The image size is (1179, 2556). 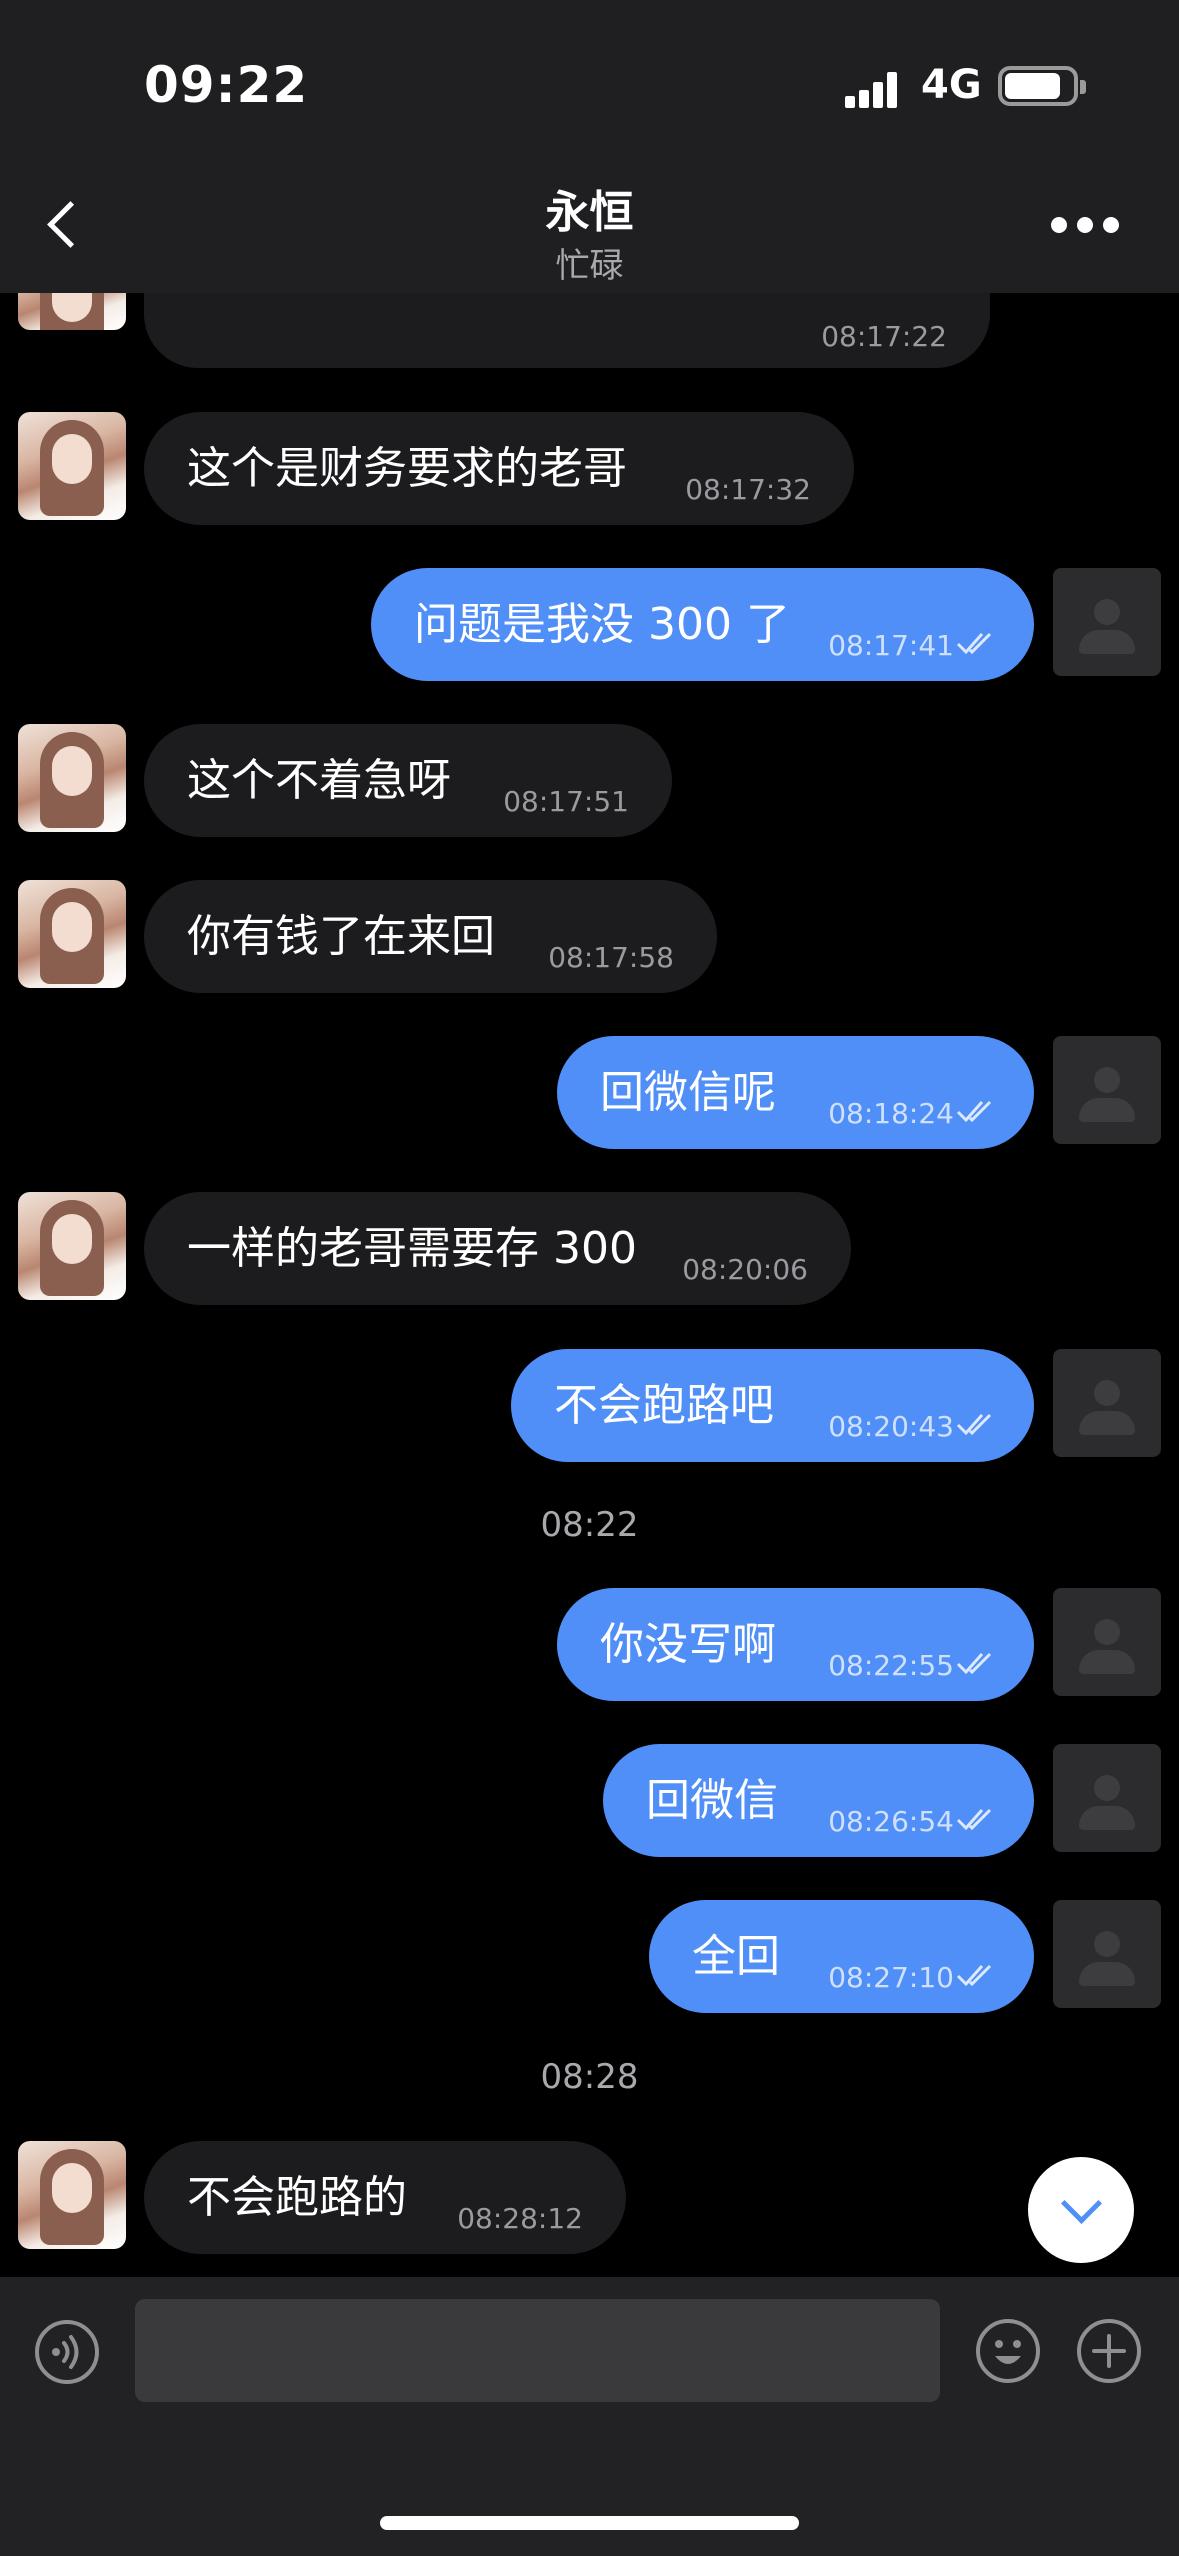 What do you see at coordinates (818, 1800) in the screenshot?
I see `message-bubble-outgoing: 回微信 08:26:54` at bounding box center [818, 1800].